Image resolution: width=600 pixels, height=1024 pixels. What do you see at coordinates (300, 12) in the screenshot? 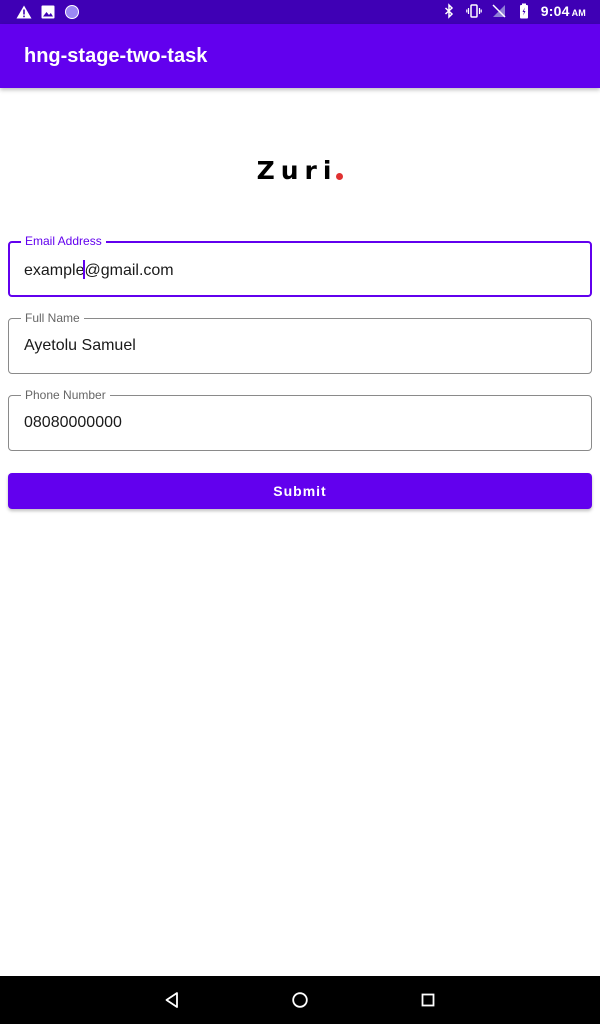
I see `status-bar: 9:04 AM` at bounding box center [300, 12].